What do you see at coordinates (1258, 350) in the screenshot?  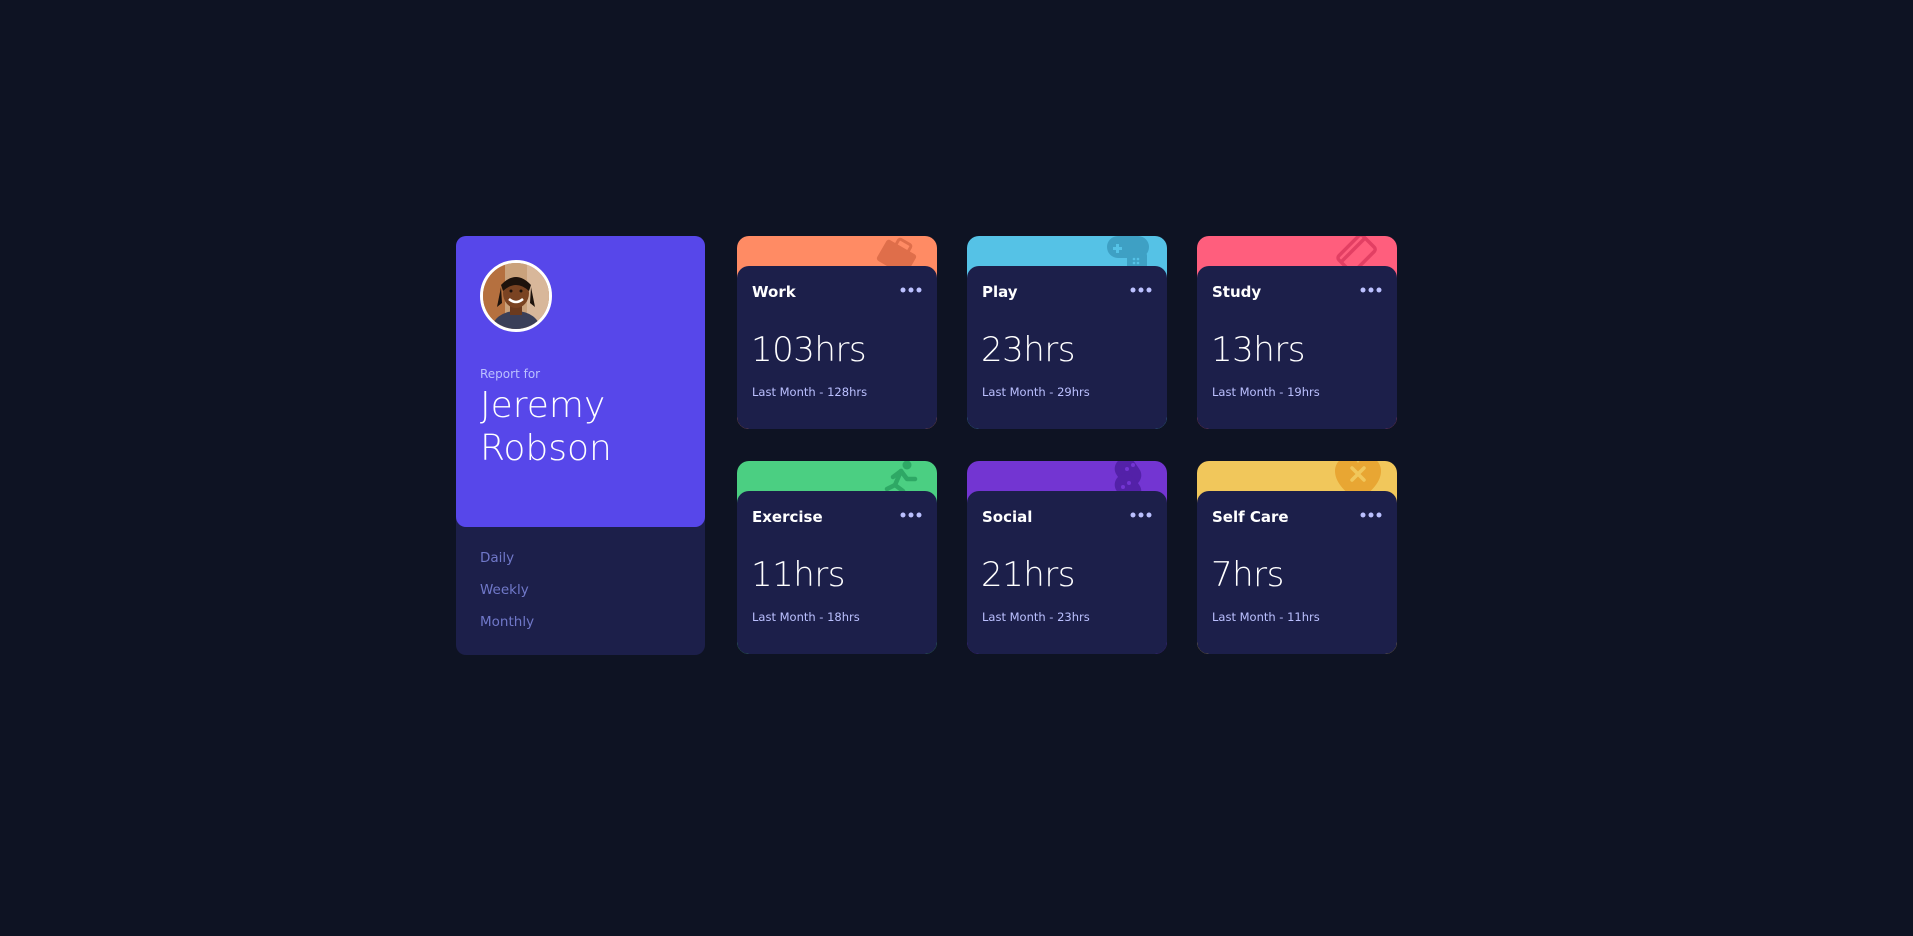 I see `activity-current-hours: 13hrs` at bounding box center [1258, 350].